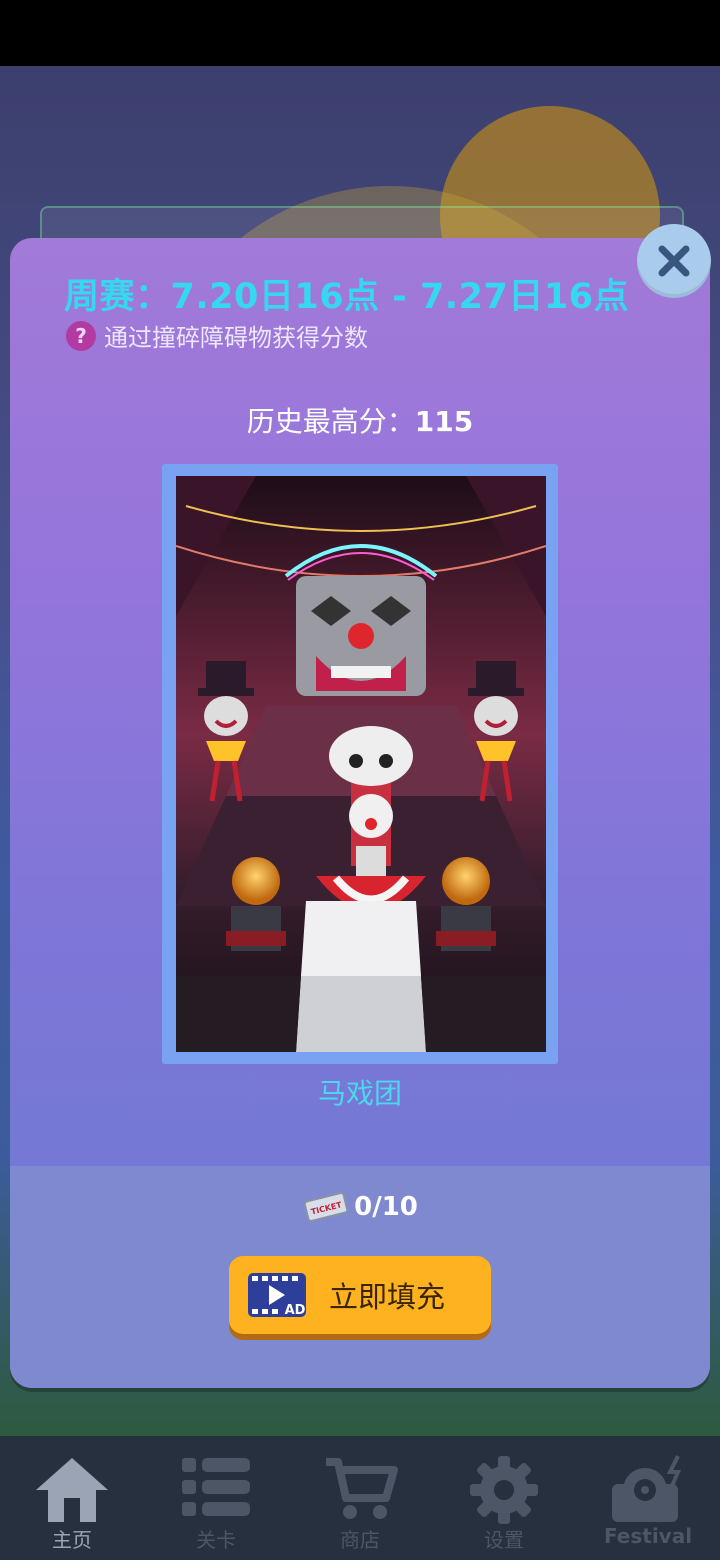 This screenshot has height=1560, width=720. I want to click on nav-label-settings: 设置, so click(504, 1540).